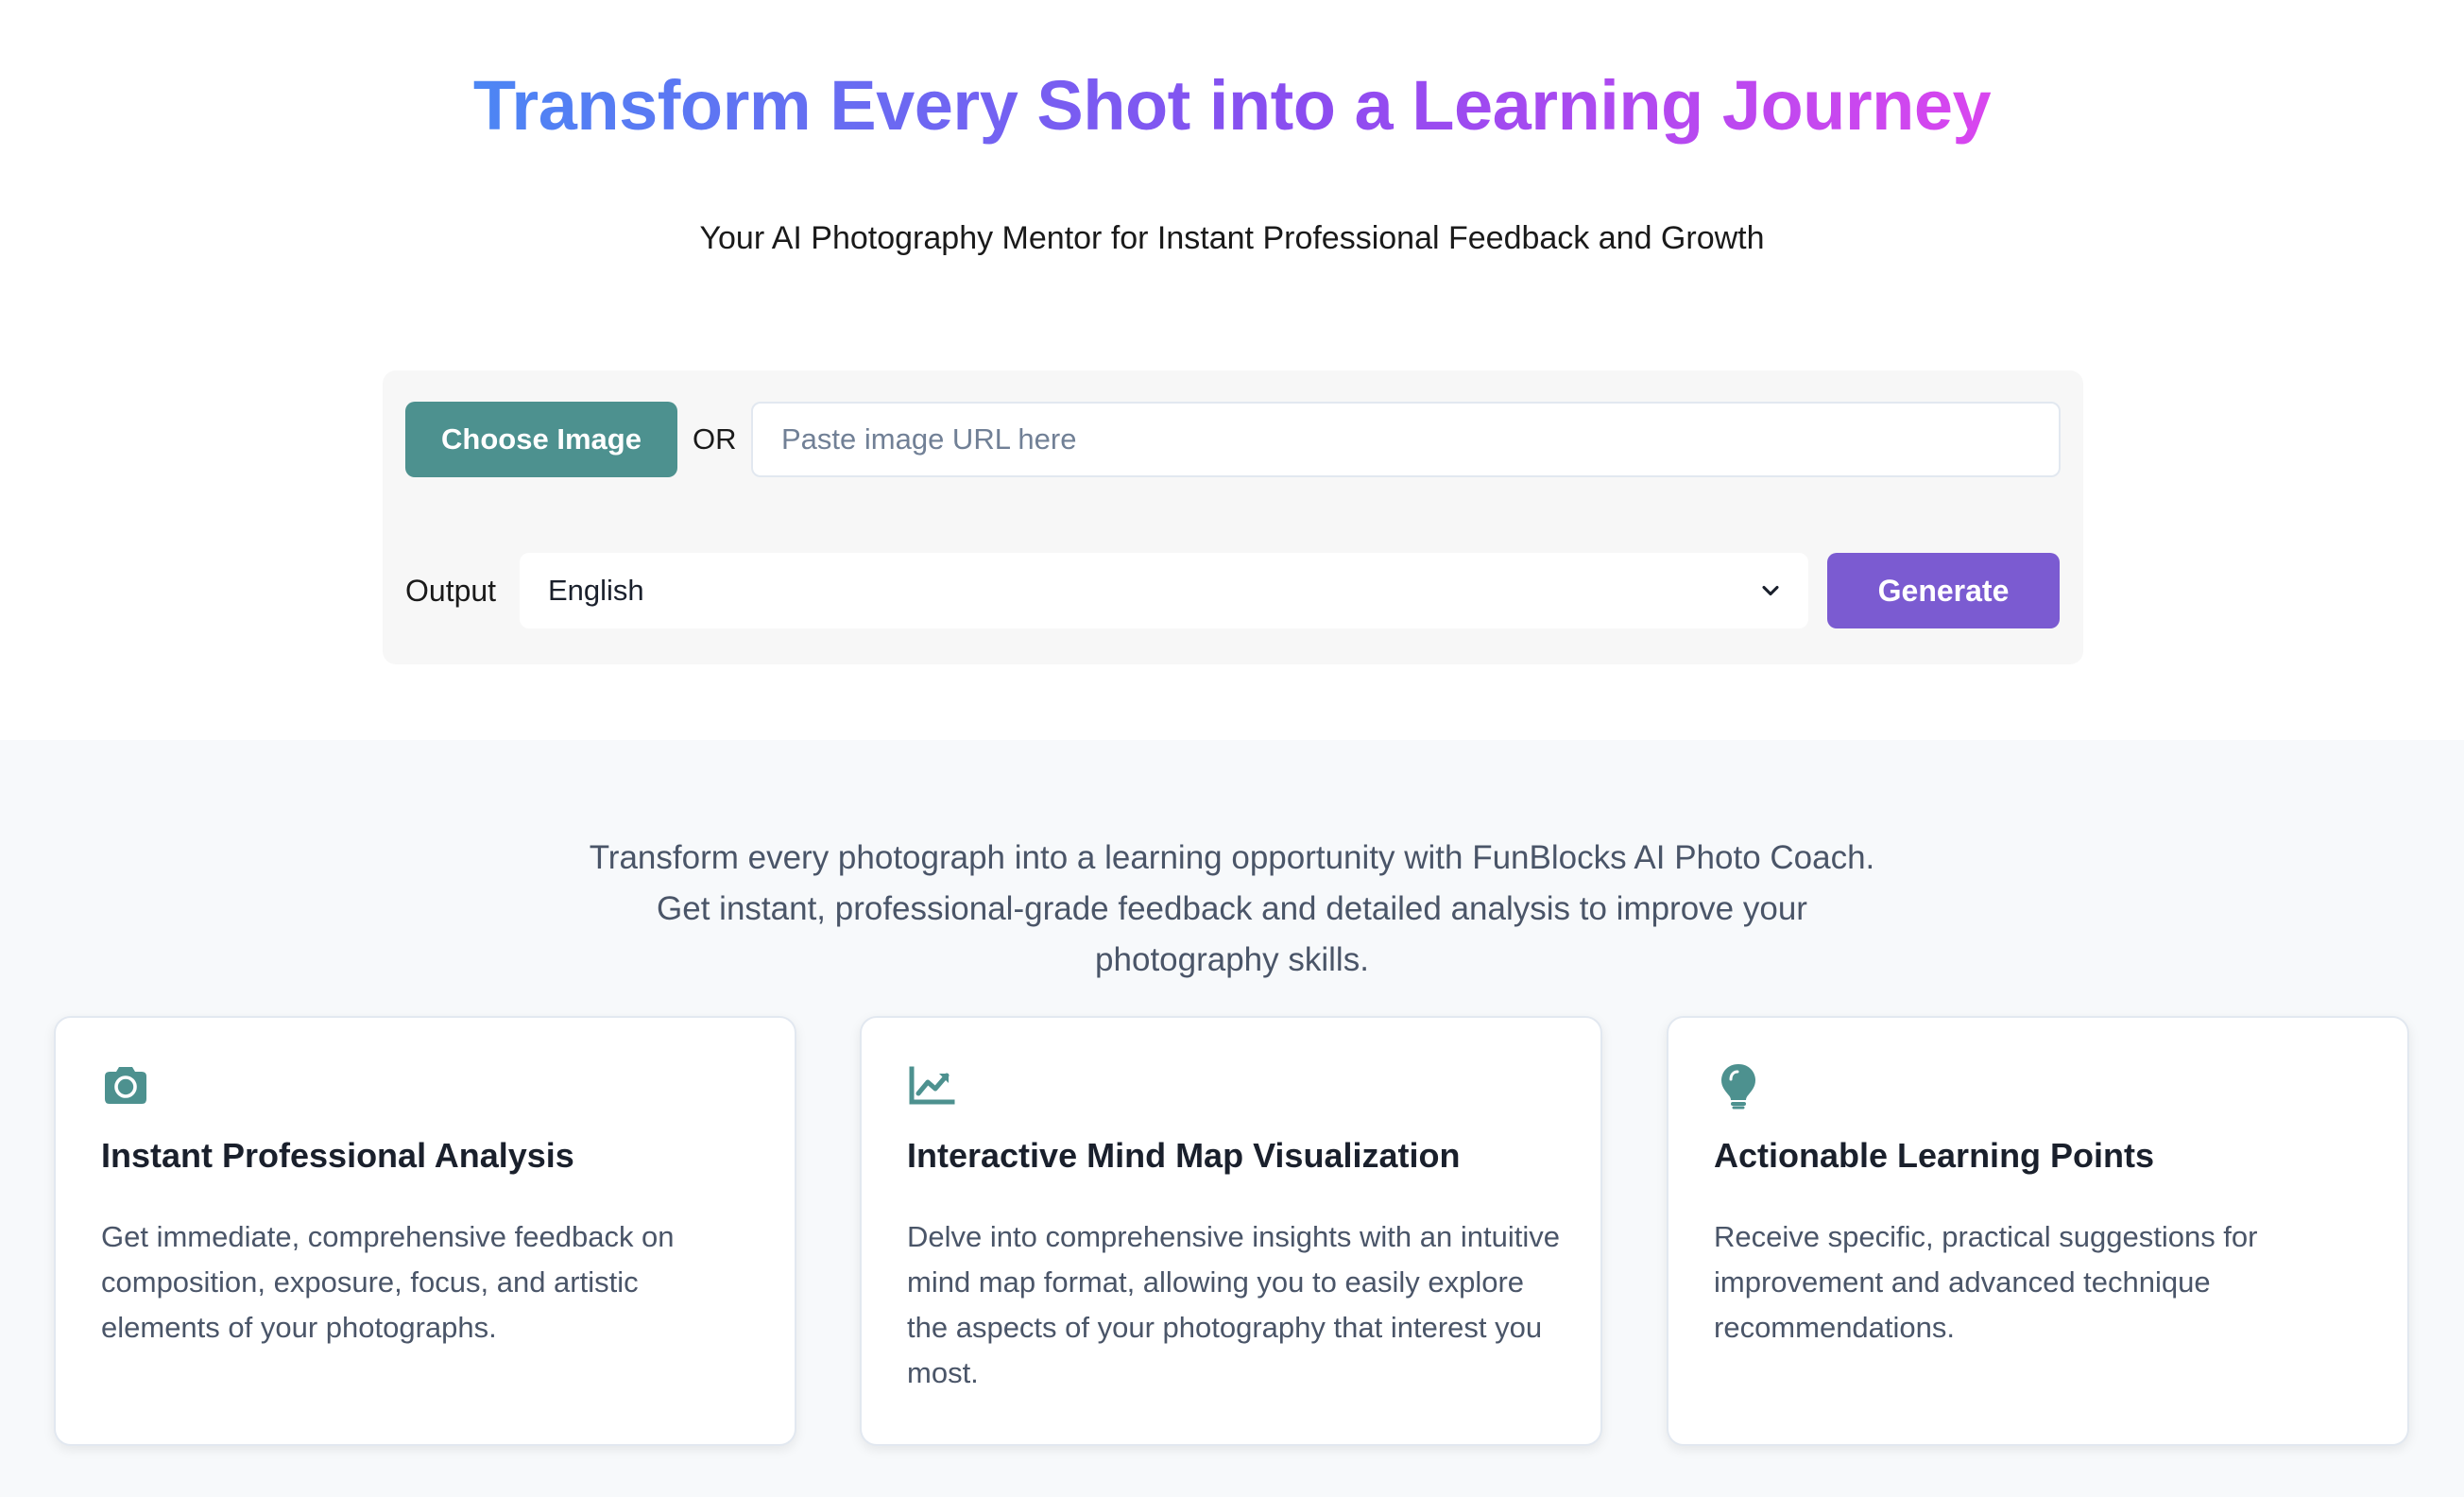  What do you see at coordinates (125, 1085) in the screenshot?
I see `camera-icon` at bounding box center [125, 1085].